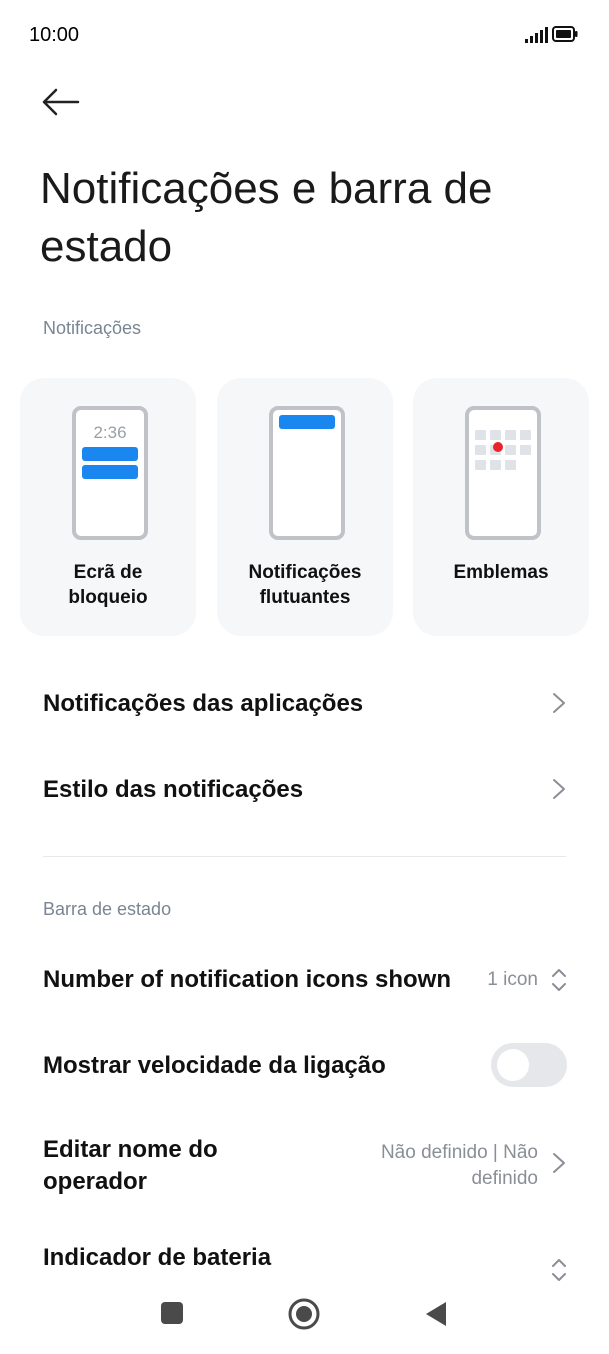 This screenshot has height=1354, width=609. What do you see at coordinates (513, 1065) in the screenshot?
I see `toggle-knob` at bounding box center [513, 1065].